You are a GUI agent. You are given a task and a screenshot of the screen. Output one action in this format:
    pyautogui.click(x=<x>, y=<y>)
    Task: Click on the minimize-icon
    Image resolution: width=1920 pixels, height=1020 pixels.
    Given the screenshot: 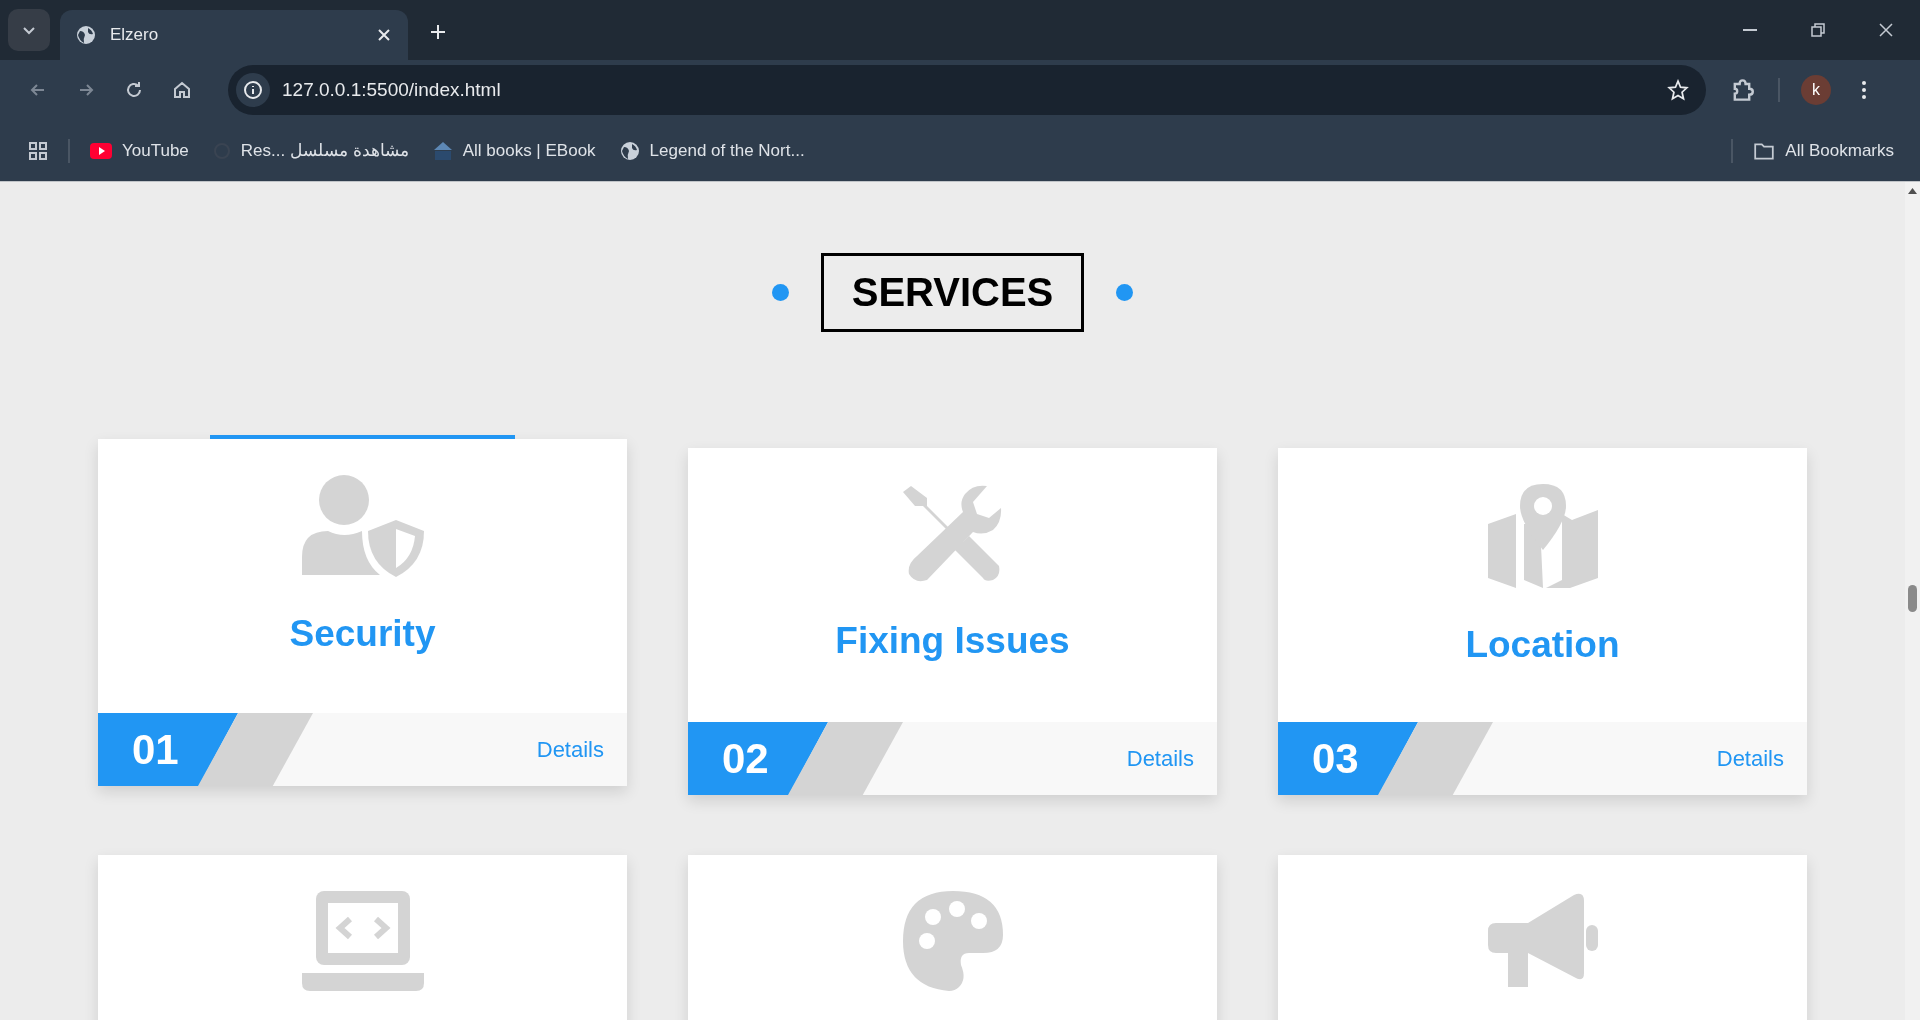 What is the action you would take?
    pyautogui.click(x=1750, y=30)
    